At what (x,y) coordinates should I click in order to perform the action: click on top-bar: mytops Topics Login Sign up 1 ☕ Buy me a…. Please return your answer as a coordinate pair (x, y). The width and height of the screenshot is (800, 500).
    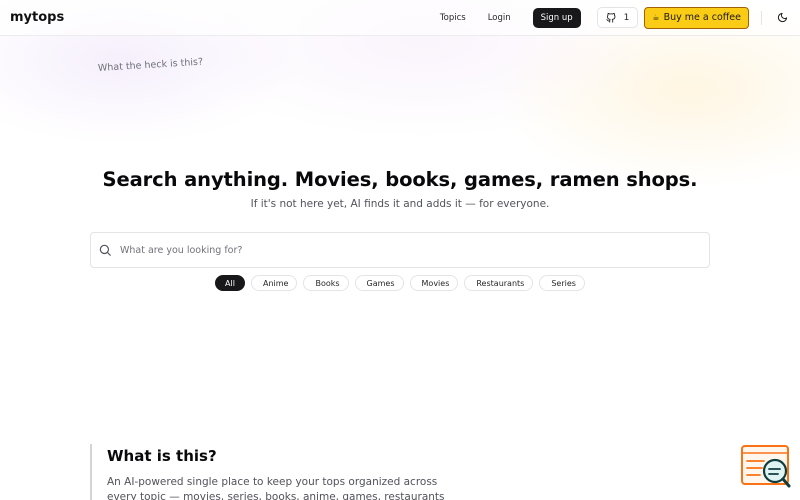
    Looking at the image, I should click on (400, 18).